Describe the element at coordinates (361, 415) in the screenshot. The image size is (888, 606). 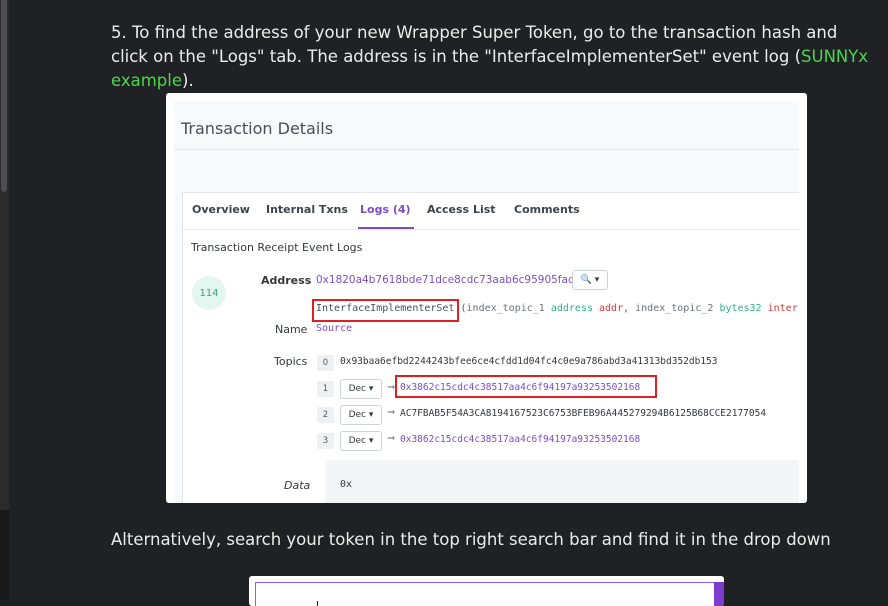
I see `topic-2-format-select: Dec ▾` at that location.